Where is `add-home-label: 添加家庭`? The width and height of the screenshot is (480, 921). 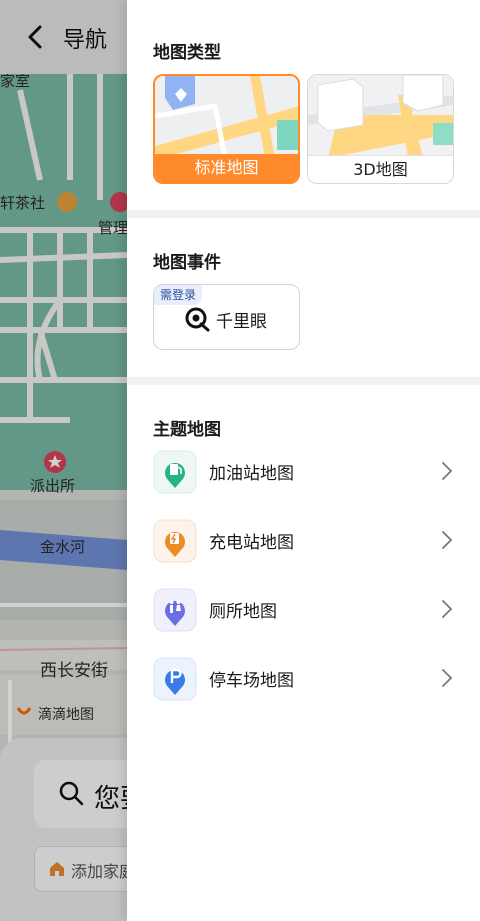
add-home-label: 添加家庭 is located at coordinates (103, 870).